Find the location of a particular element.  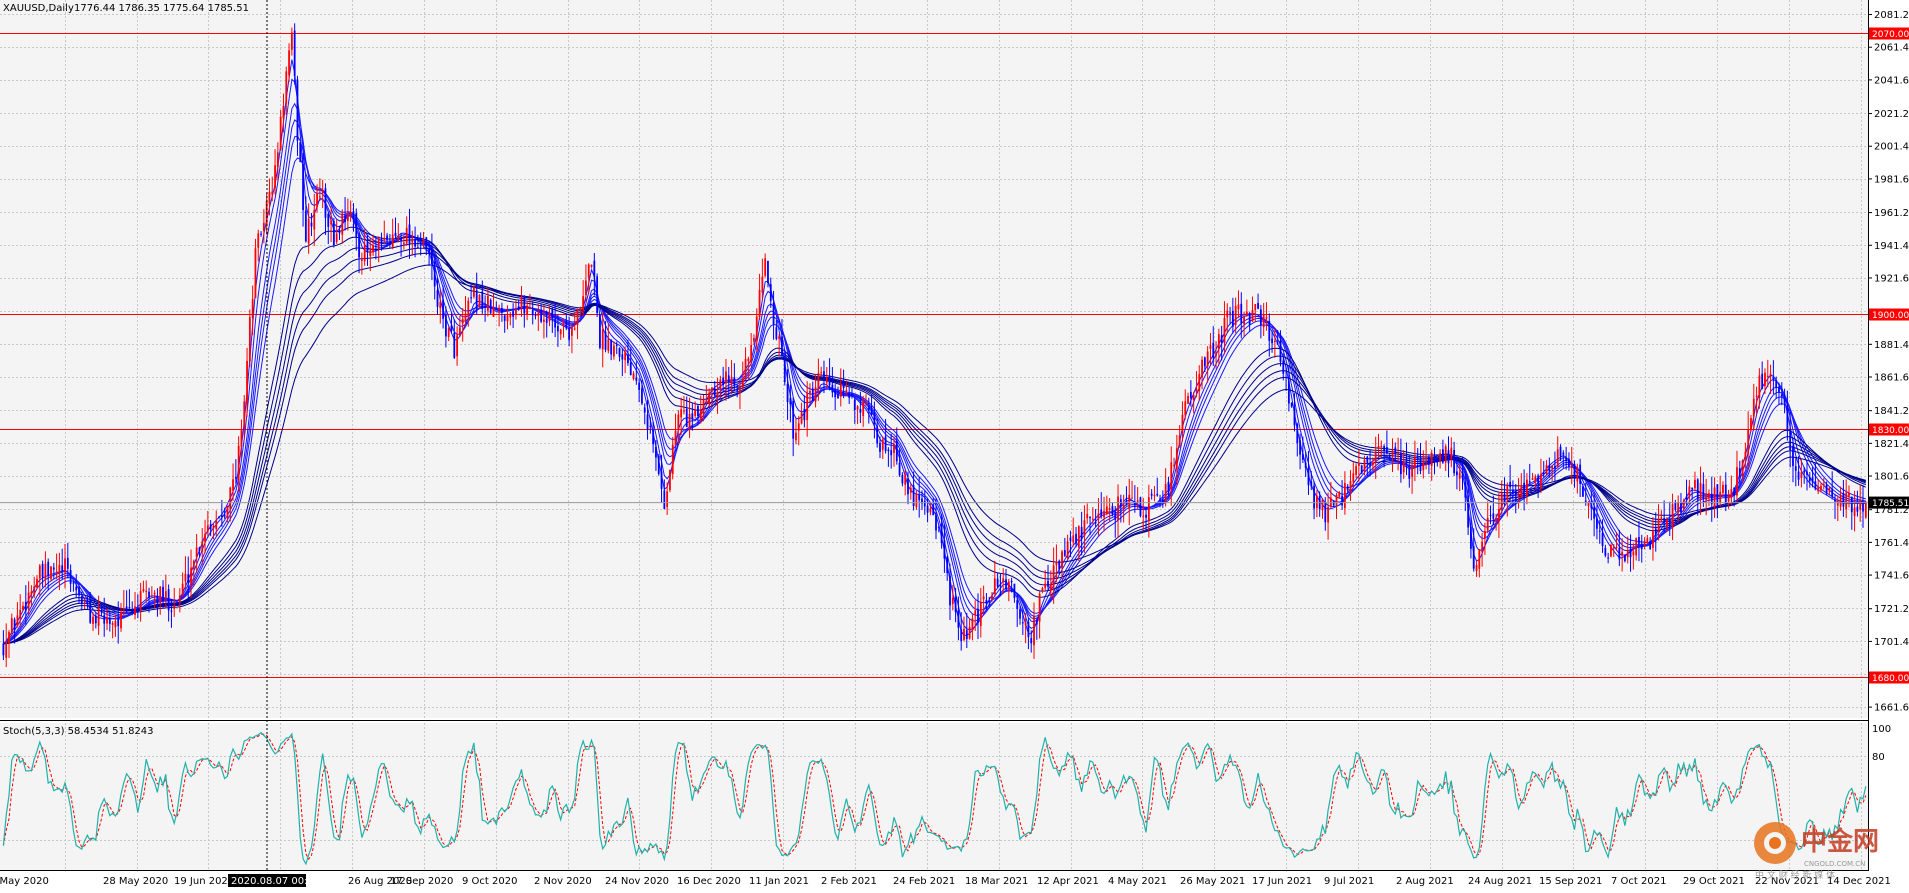

date-tick-label: 24 Nov 2020 is located at coordinates (637, 881).